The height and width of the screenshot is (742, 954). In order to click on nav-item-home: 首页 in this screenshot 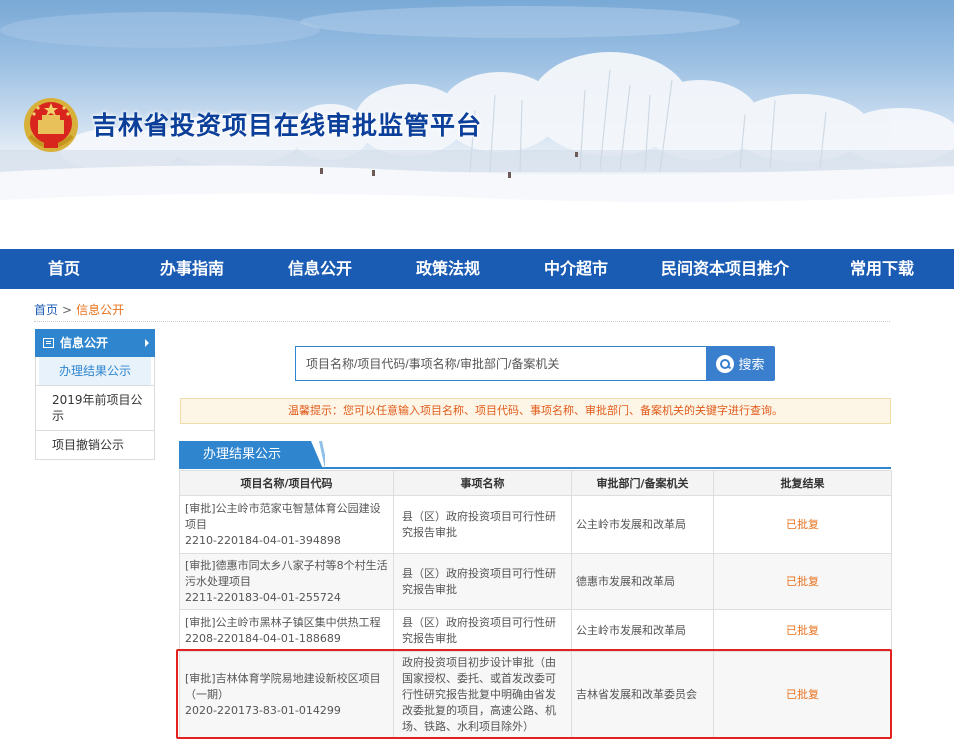, I will do `click(64, 269)`.